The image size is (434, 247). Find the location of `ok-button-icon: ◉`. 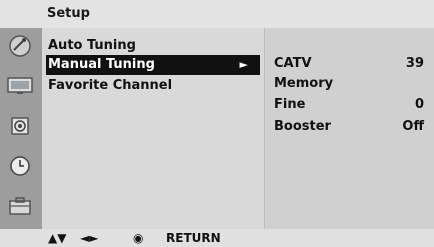

ok-button-icon: ◉ is located at coordinates (138, 238).